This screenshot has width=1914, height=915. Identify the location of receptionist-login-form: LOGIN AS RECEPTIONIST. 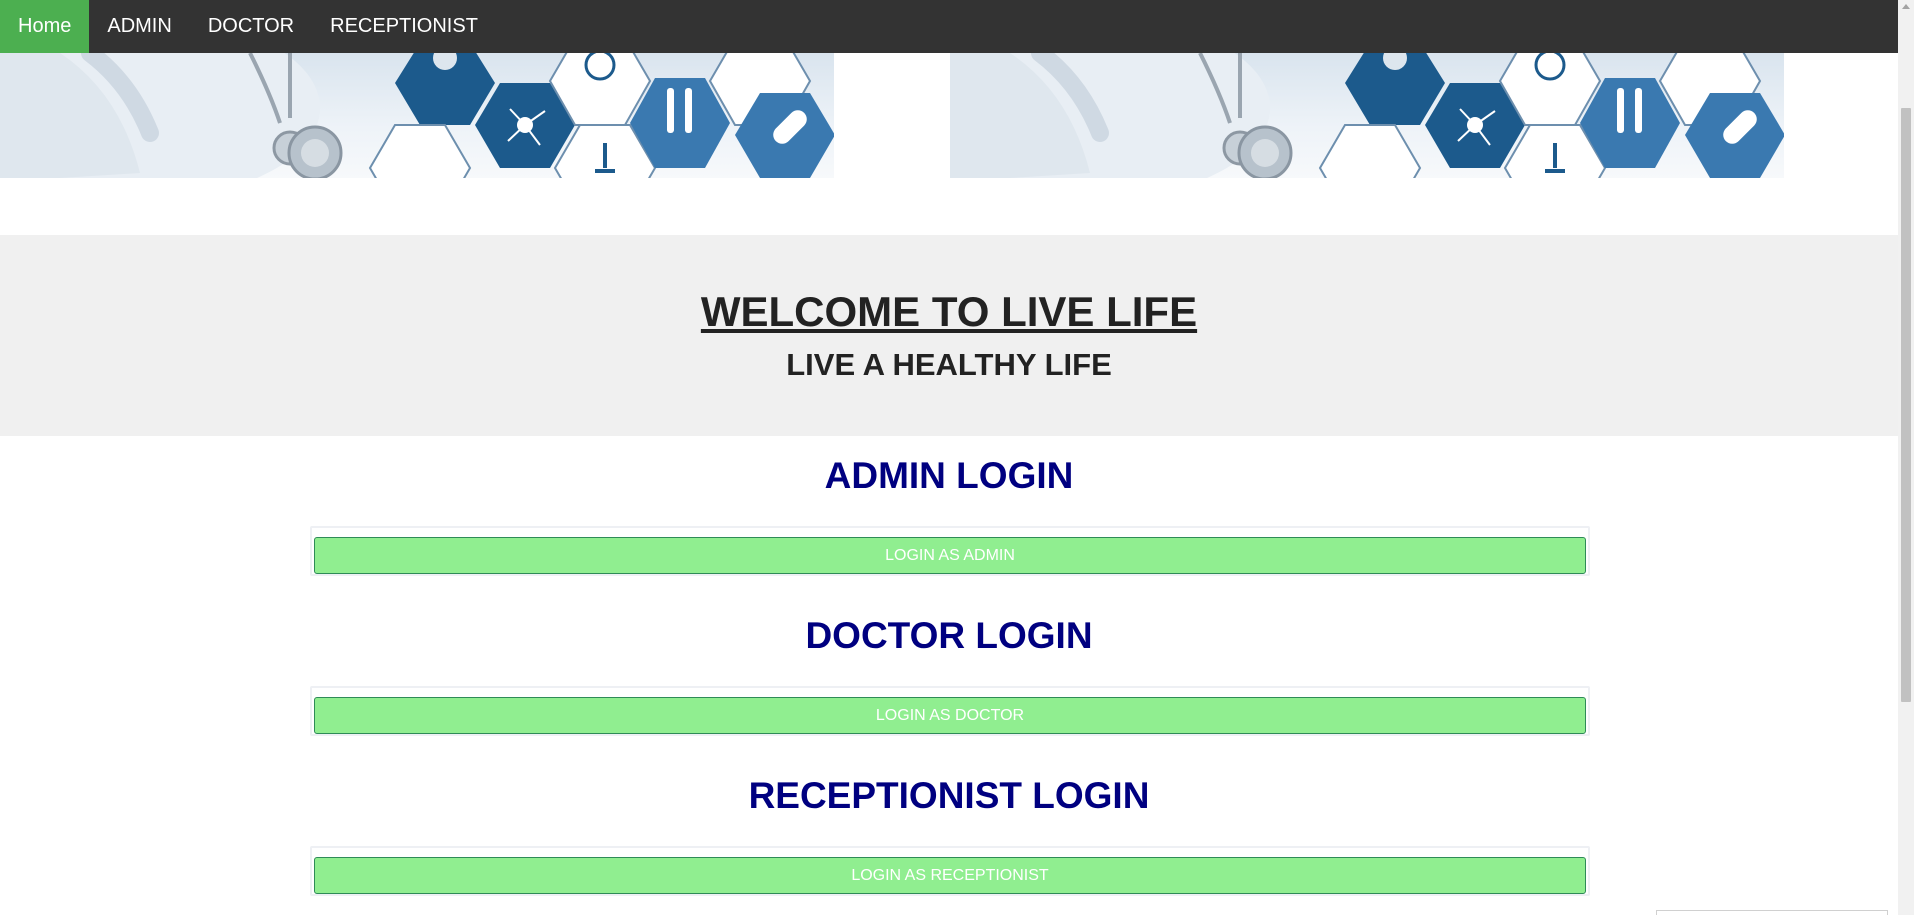
(950, 871).